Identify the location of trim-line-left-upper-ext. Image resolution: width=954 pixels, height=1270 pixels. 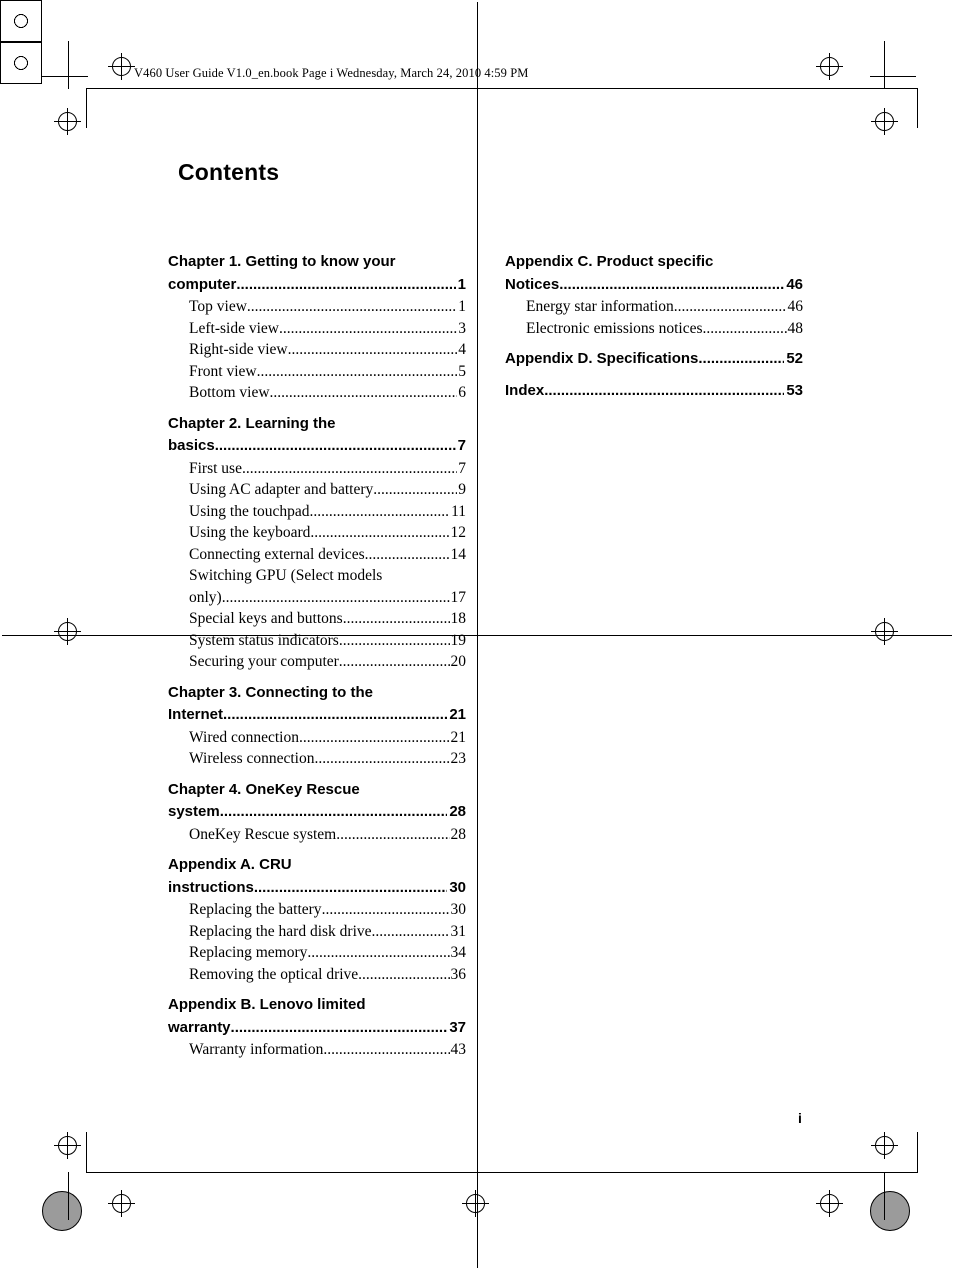
(68, 65).